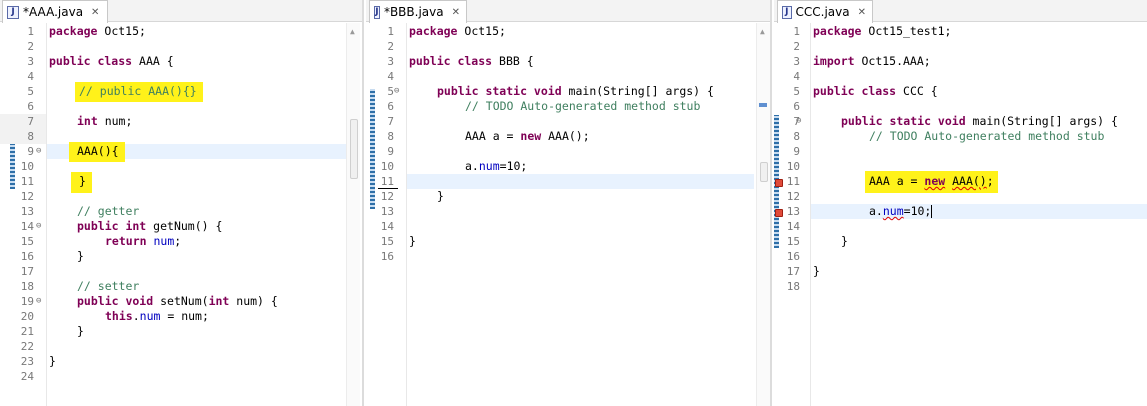  I want to click on code-line: public void setNum(int num) {, so click(177, 301).